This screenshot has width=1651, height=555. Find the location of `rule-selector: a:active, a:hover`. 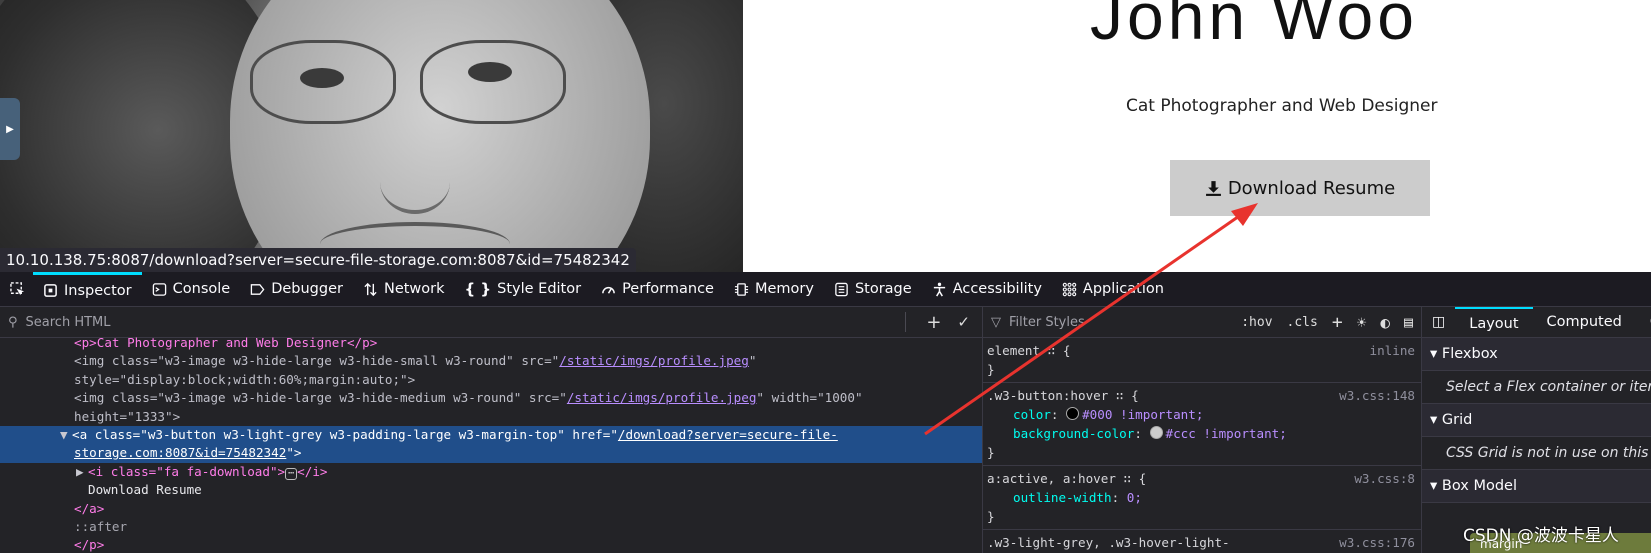

rule-selector: a:active, a:hover is located at coordinates (1051, 478).